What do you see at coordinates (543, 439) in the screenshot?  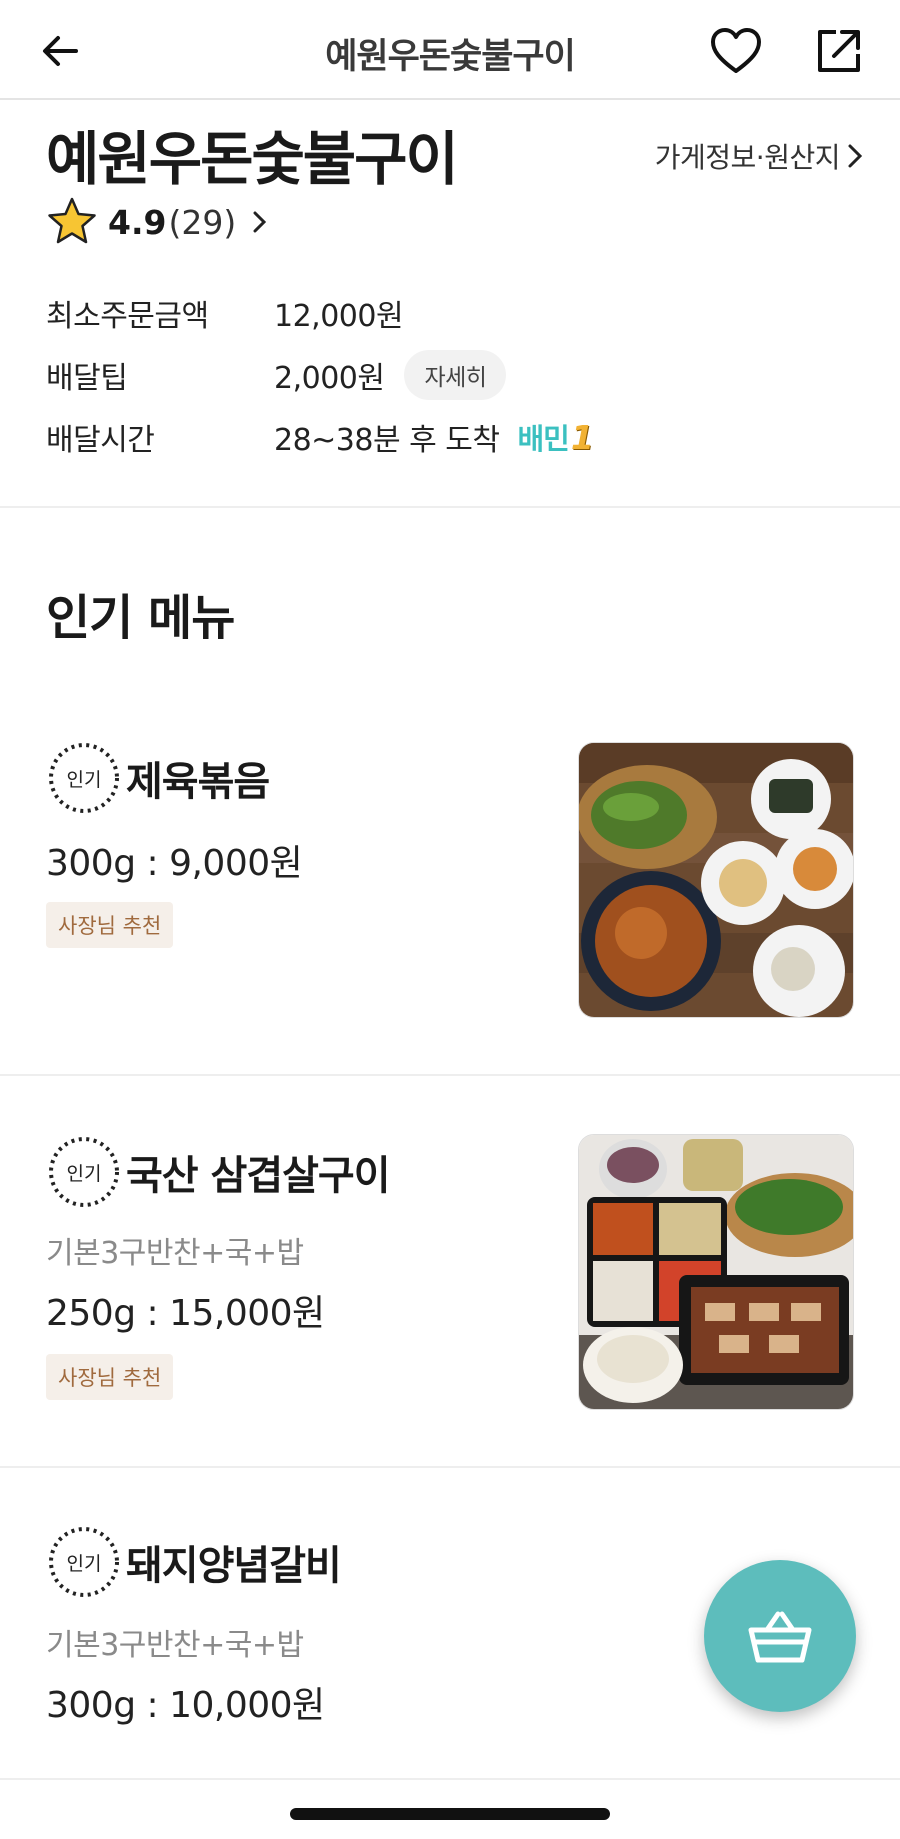 I see `baemin-badge-text: 배민` at bounding box center [543, 439].